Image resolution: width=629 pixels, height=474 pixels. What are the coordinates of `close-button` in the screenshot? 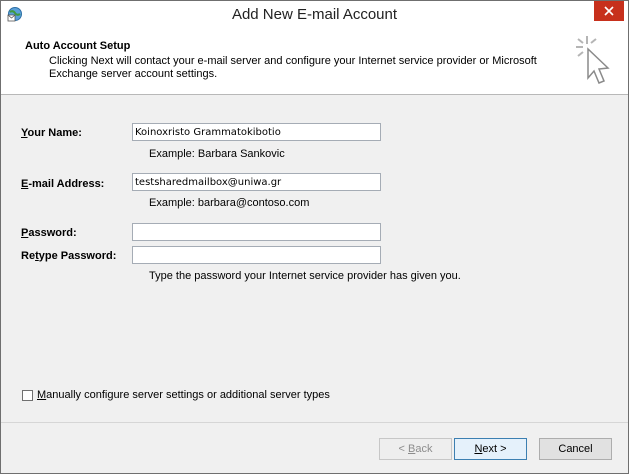 It's located at (609, 11).